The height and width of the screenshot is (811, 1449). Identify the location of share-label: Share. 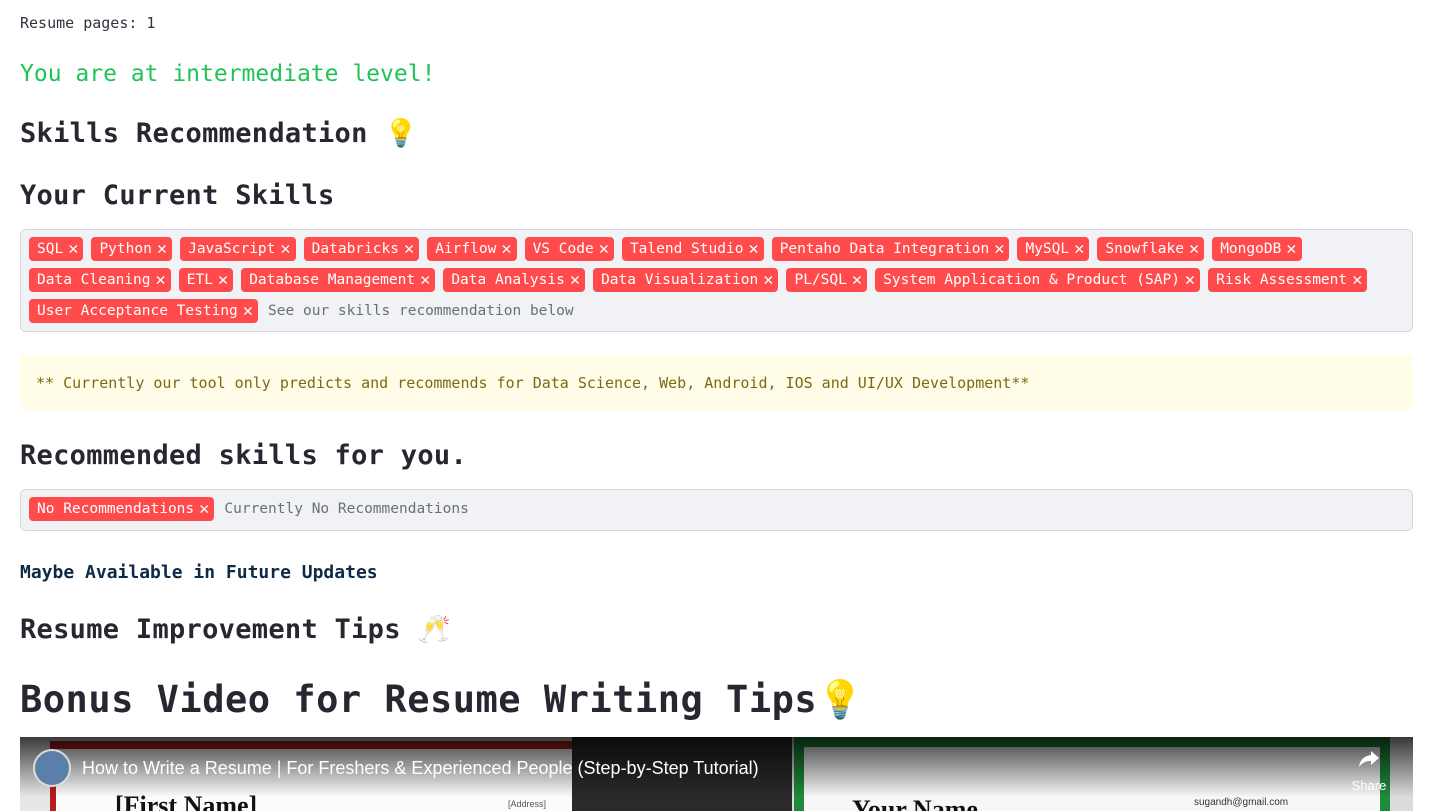
(1369, 785).